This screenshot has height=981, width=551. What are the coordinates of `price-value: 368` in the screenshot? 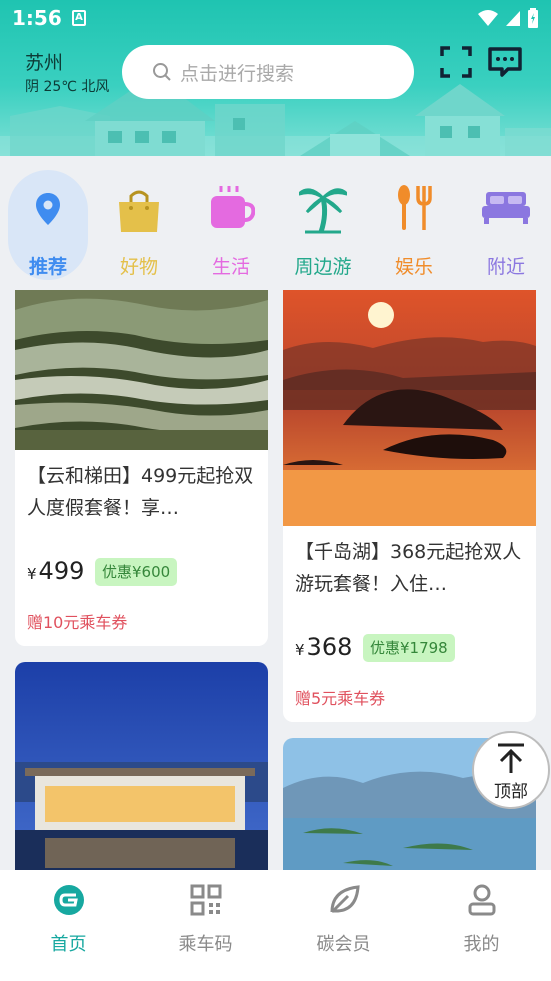 It's located at (329, 647).